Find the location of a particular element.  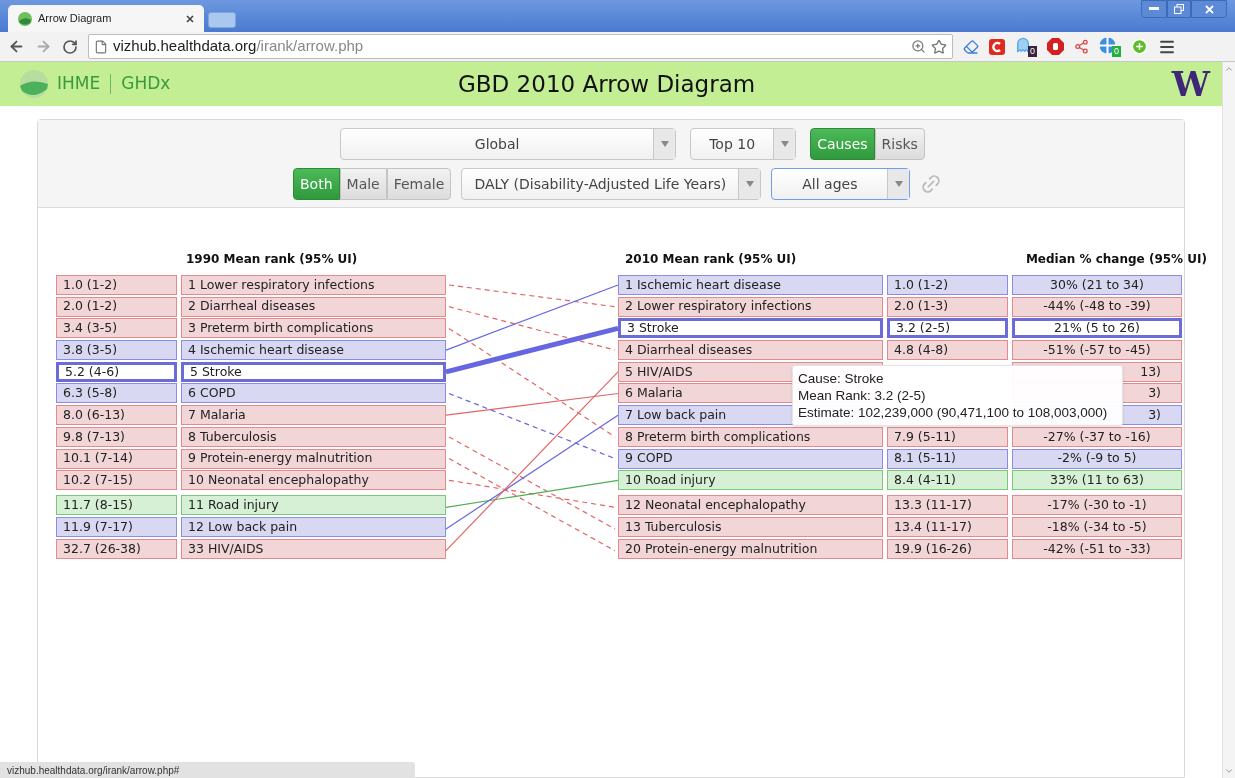

cause-cell: 7 Malaria is located at coordinates (313, 415).